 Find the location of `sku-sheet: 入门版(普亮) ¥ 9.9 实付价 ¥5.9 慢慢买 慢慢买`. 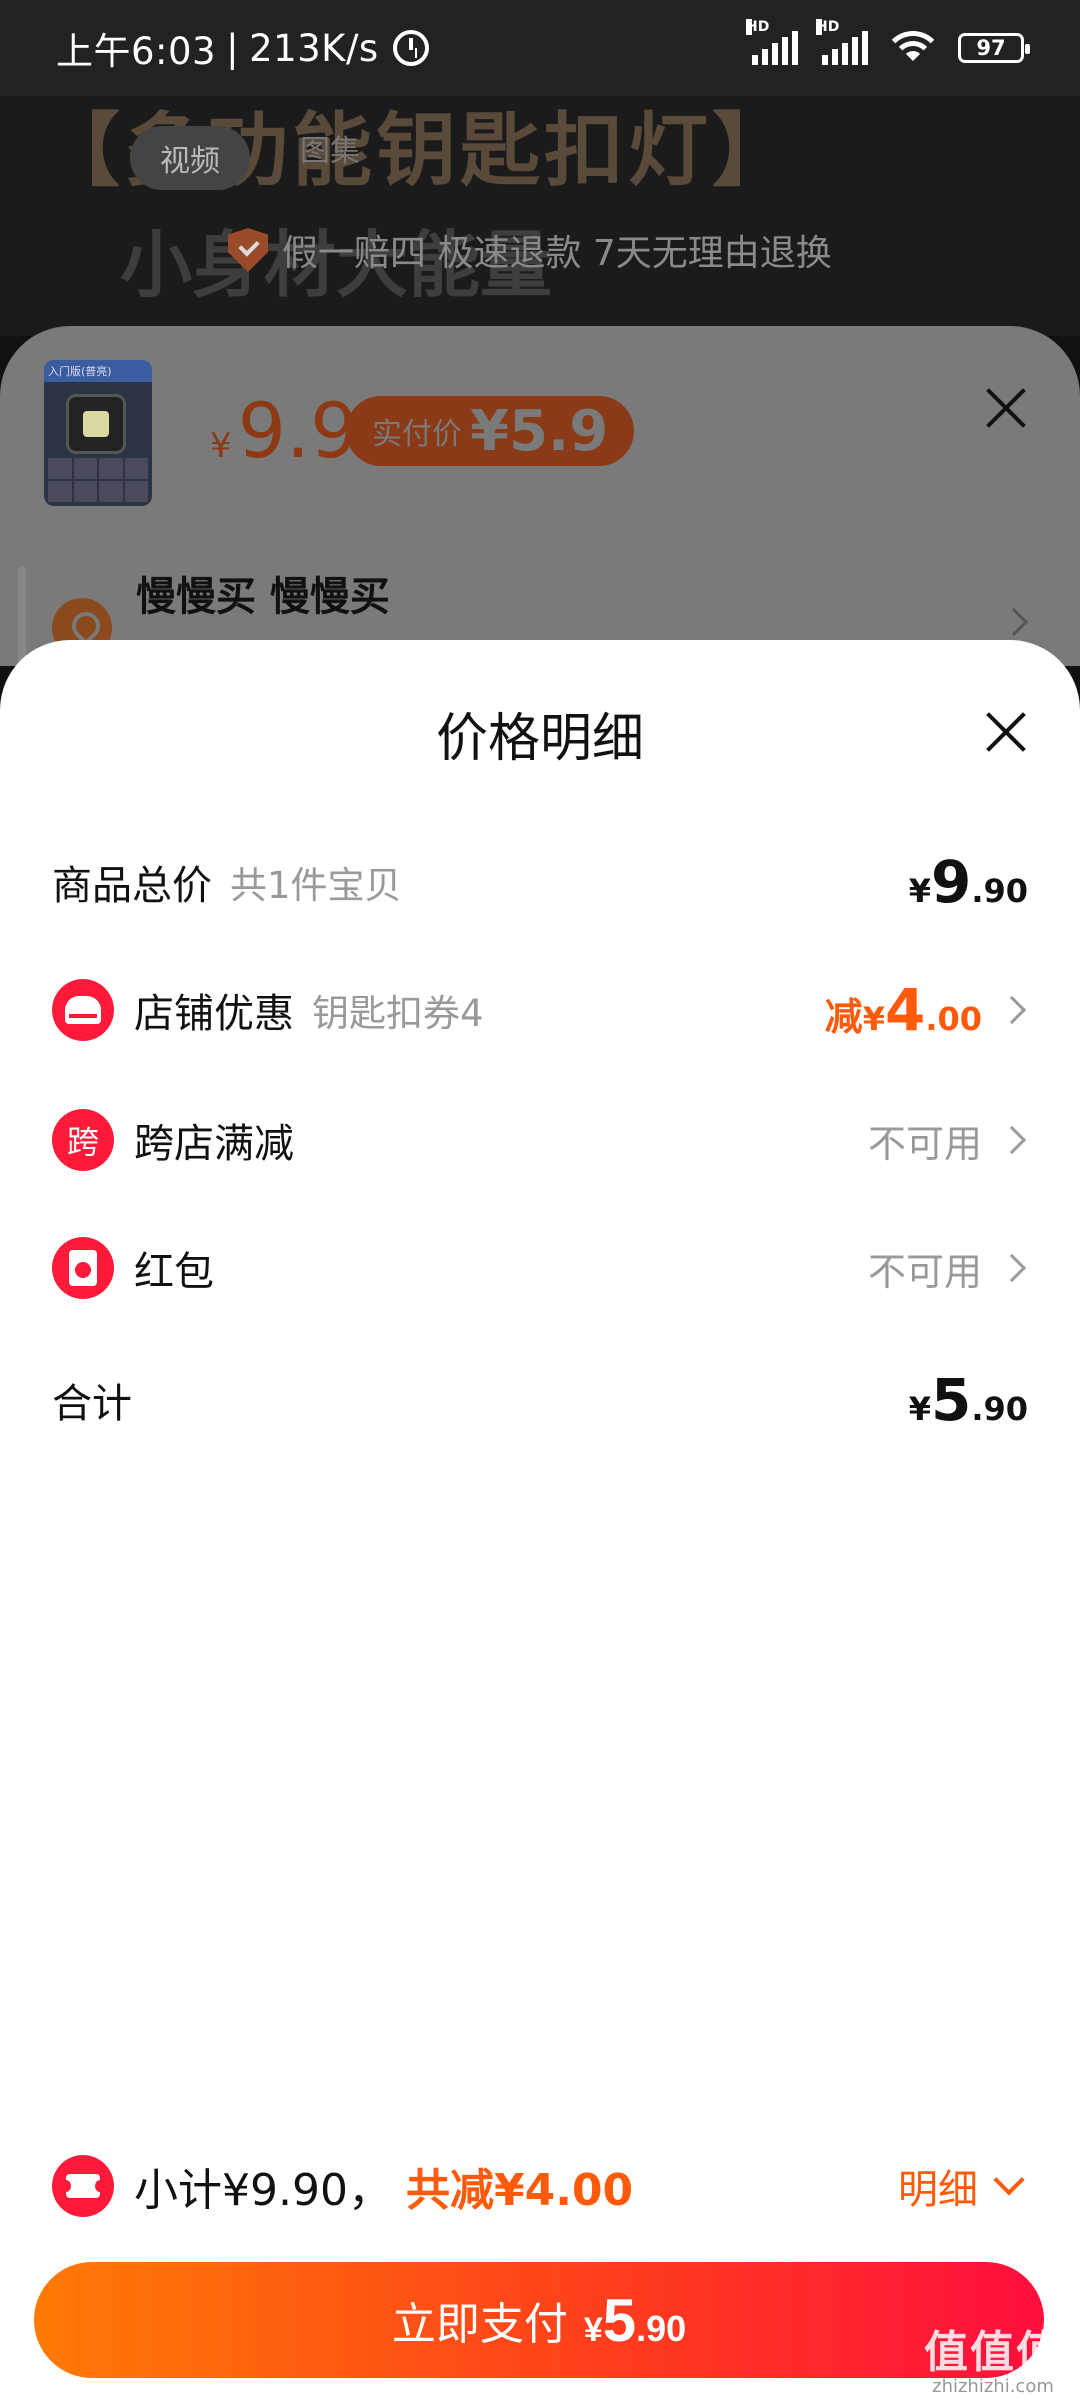

sku-sheet: 入门版(普亮) ¥ 9.9 实付价 ¥5.9 慢慢买 慢慢买 is located at coordinates (540, 496).